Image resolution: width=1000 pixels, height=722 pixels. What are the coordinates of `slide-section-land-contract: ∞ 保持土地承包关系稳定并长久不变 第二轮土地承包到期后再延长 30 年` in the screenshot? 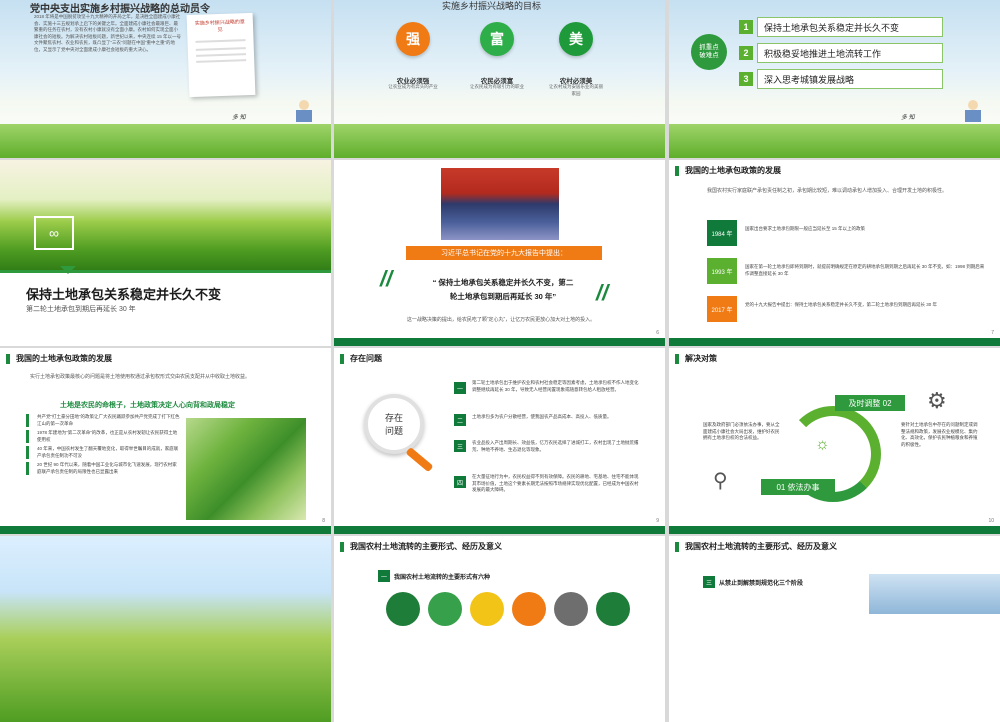 It's located at (165, 253).